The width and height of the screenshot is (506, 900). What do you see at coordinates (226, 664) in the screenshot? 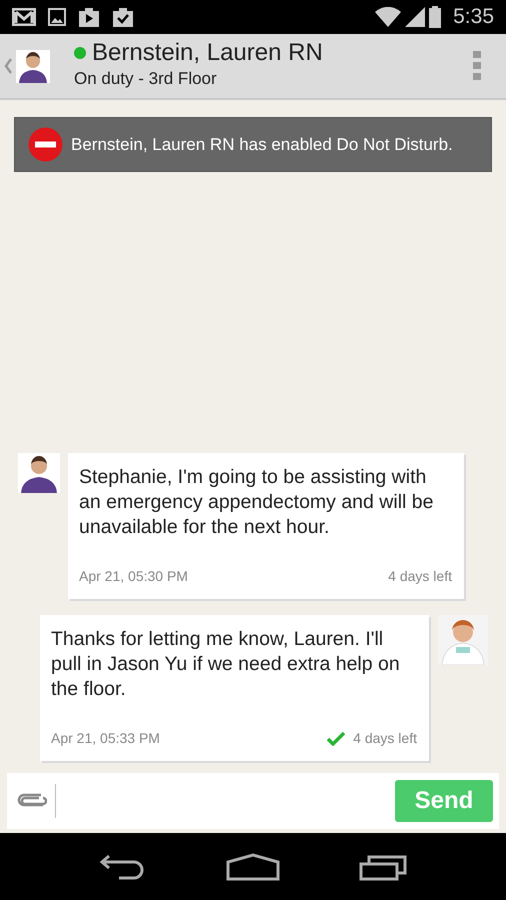
I see `message-text: Thanks for letting me know, Lauren. I'll pull in Jason Yu if we need extra help on the floor.` at bounding box center [226, 664].